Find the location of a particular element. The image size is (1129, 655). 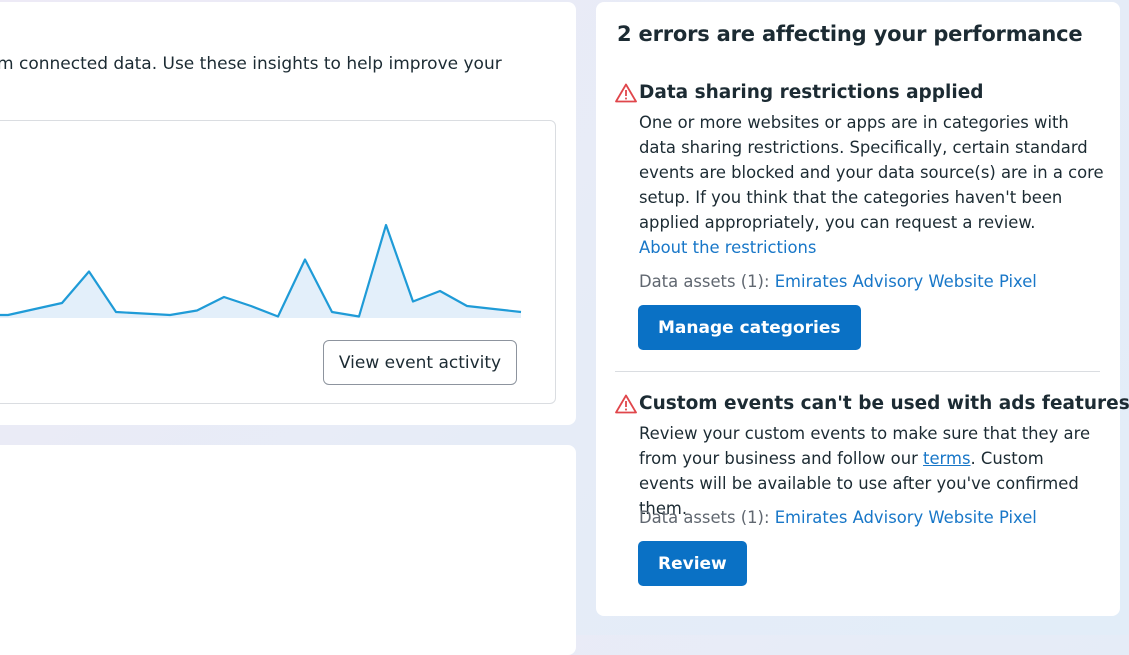

review-button: Review is located at coordinates (692, 563).